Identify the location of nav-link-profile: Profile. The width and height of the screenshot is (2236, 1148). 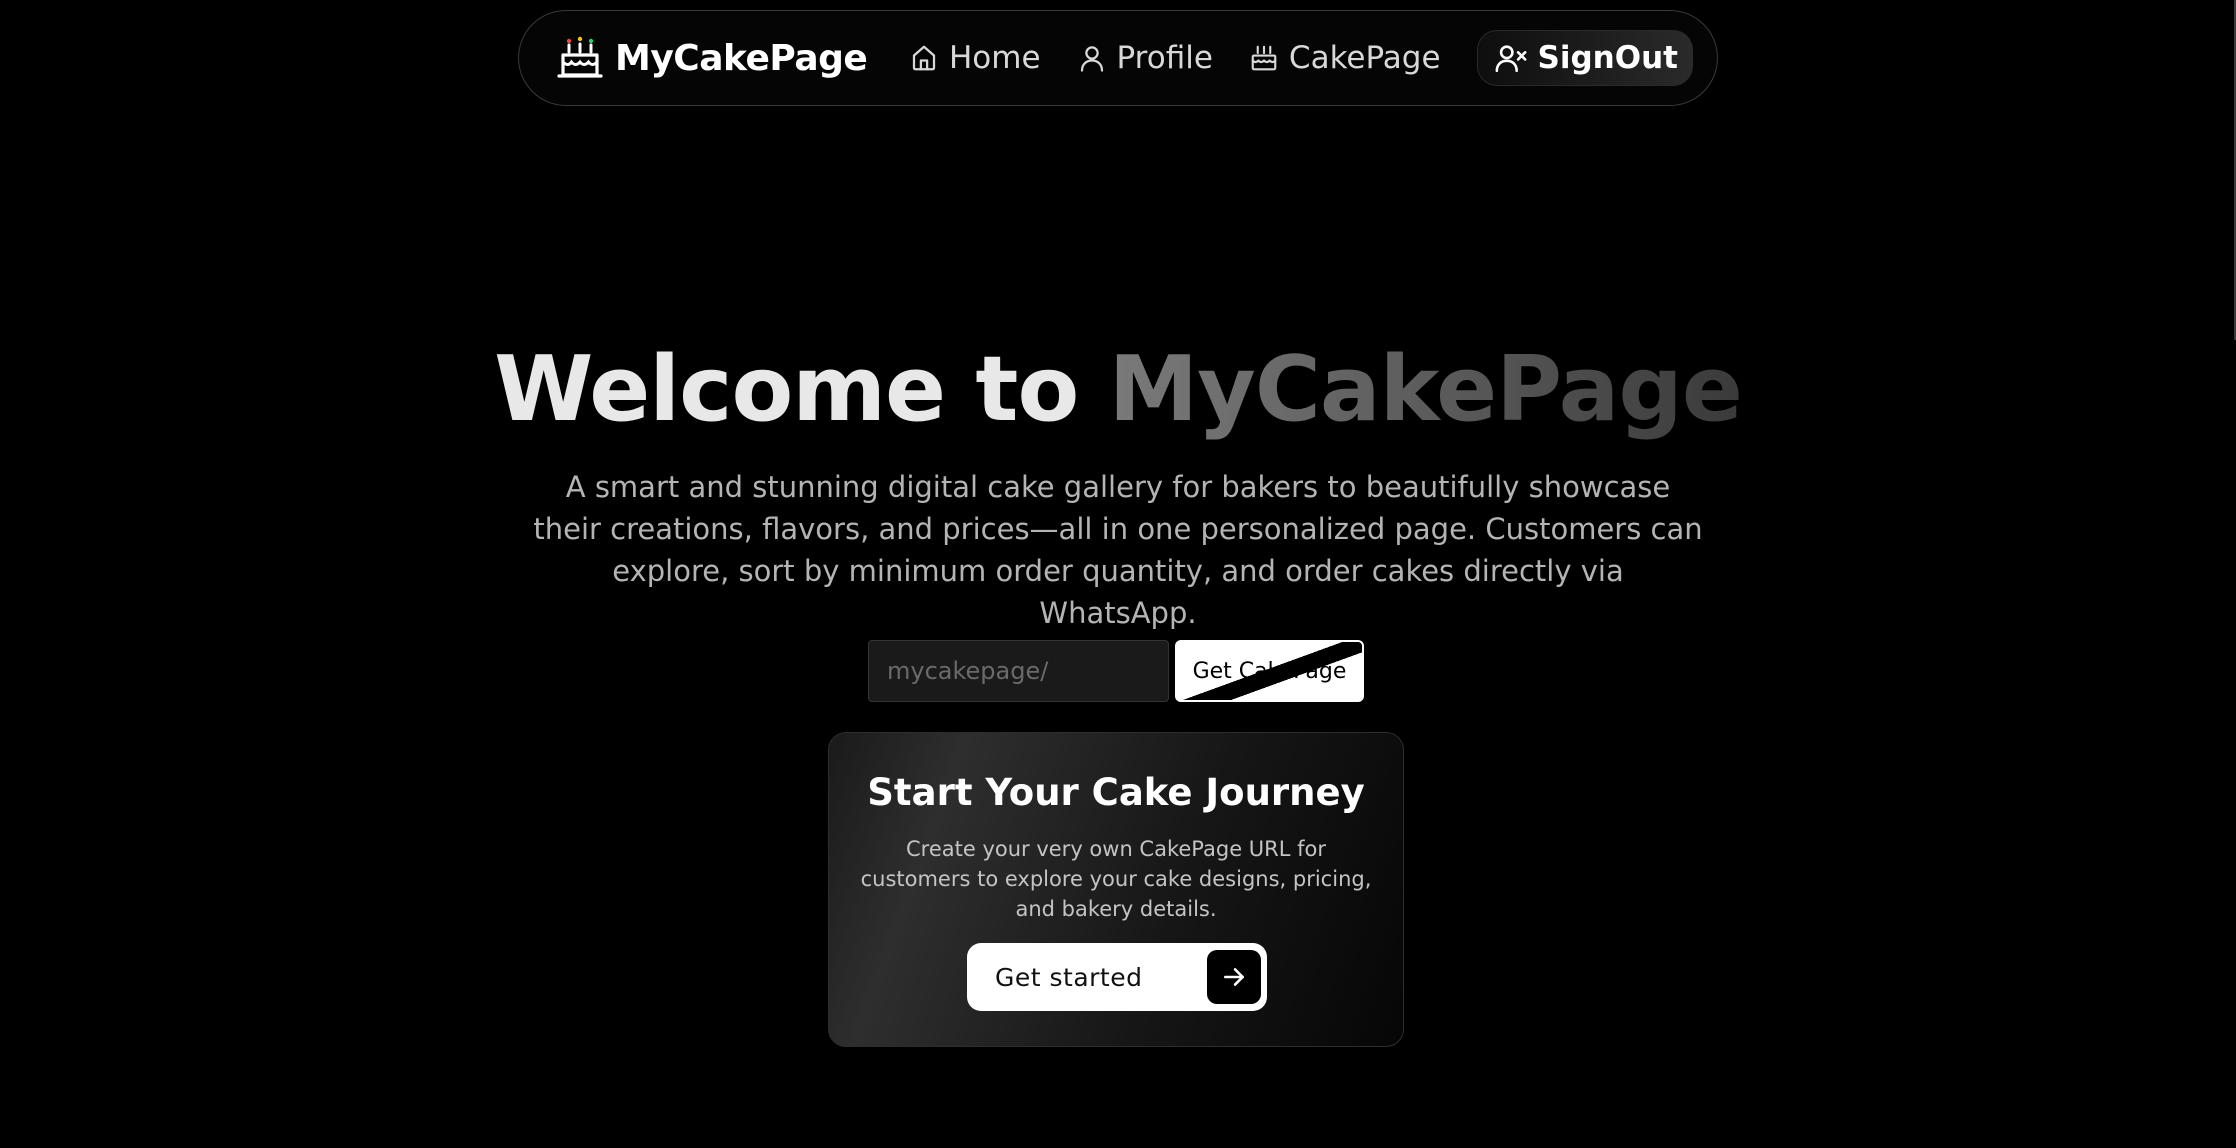
(1145, 58).